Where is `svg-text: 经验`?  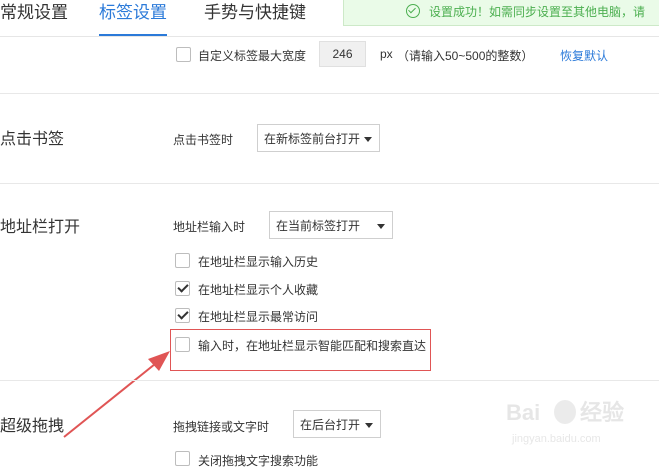
svg-text: 经验 is located at coordinates (602, 412).